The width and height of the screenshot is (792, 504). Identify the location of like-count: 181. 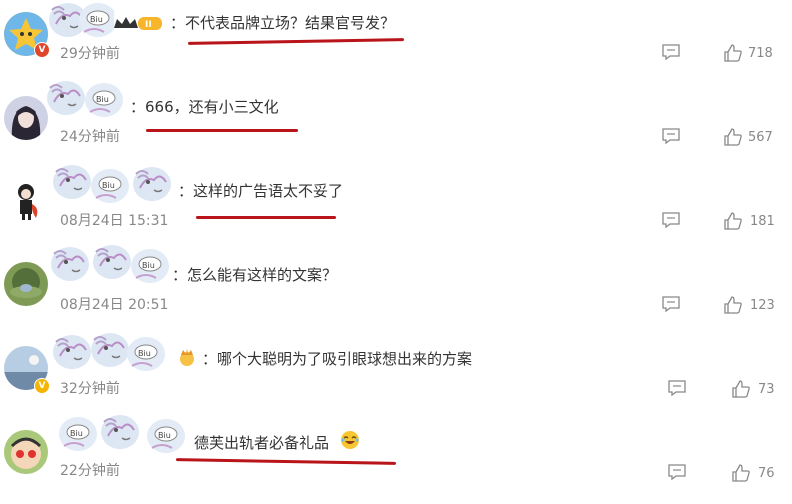
(762, 221).